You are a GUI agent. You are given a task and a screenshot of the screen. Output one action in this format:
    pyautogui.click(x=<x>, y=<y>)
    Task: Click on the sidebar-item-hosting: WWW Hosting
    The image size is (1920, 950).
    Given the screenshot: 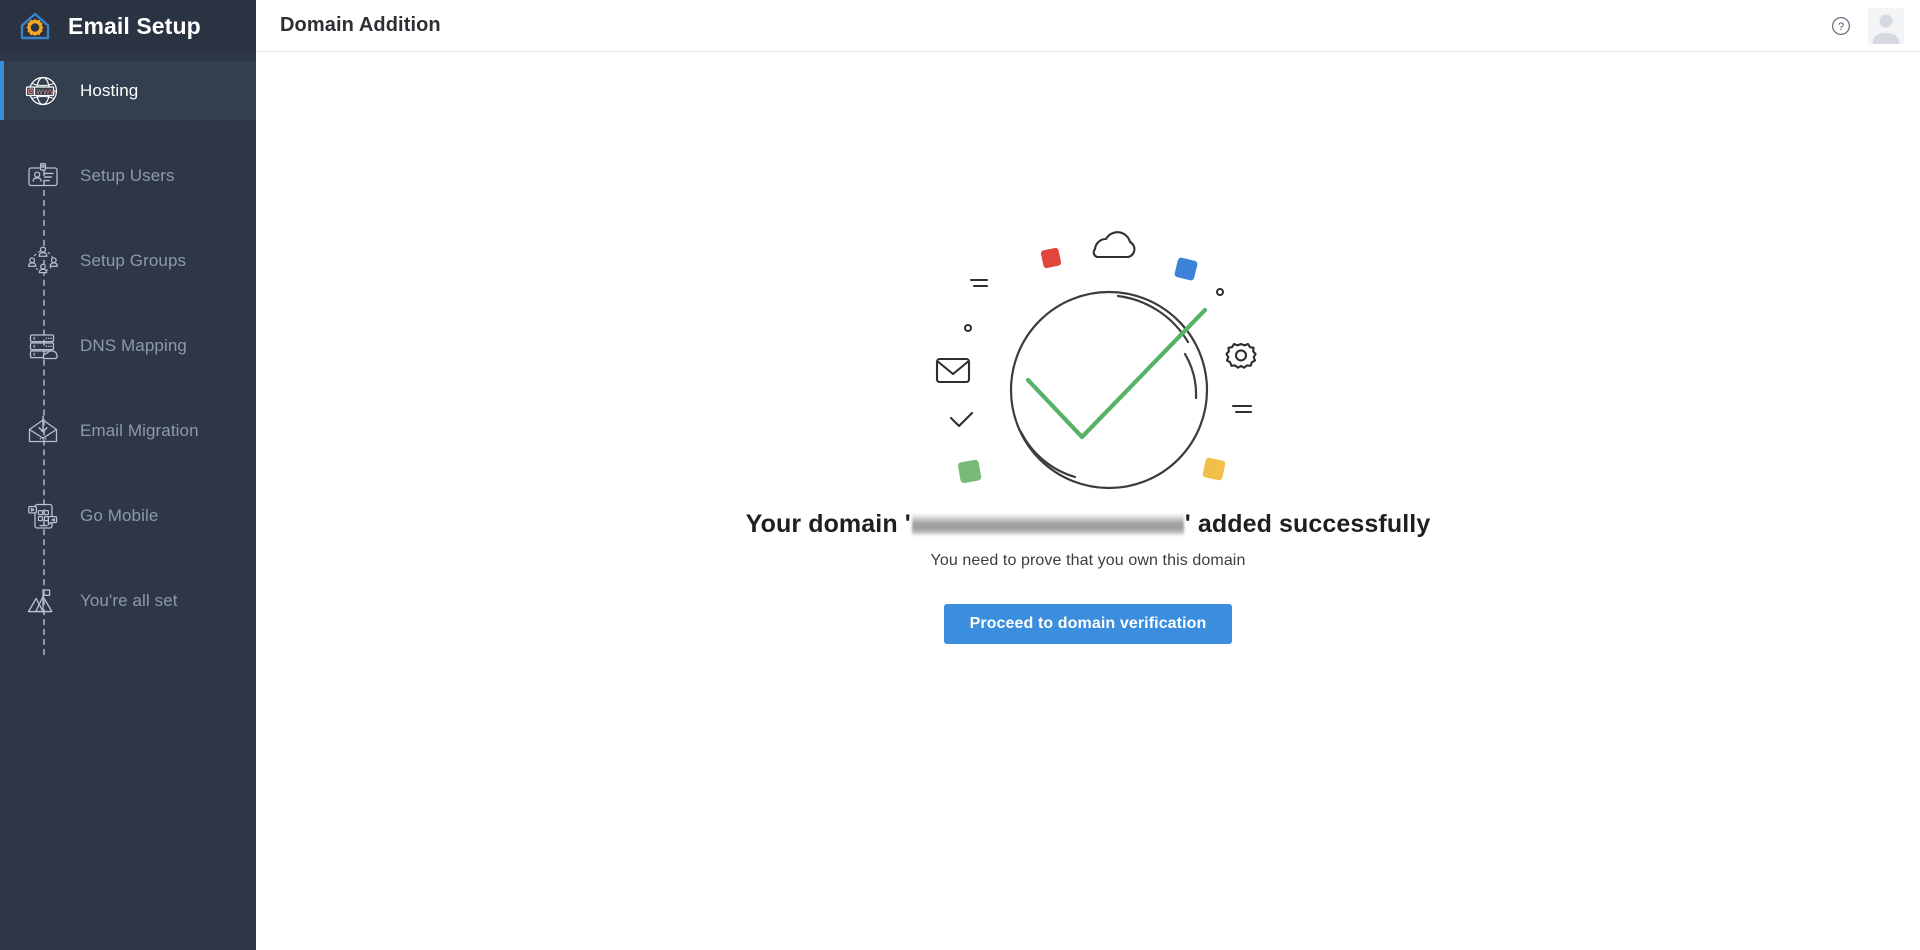 What is the action you would take?
    pyautogui.click(x=128, y=90)
    